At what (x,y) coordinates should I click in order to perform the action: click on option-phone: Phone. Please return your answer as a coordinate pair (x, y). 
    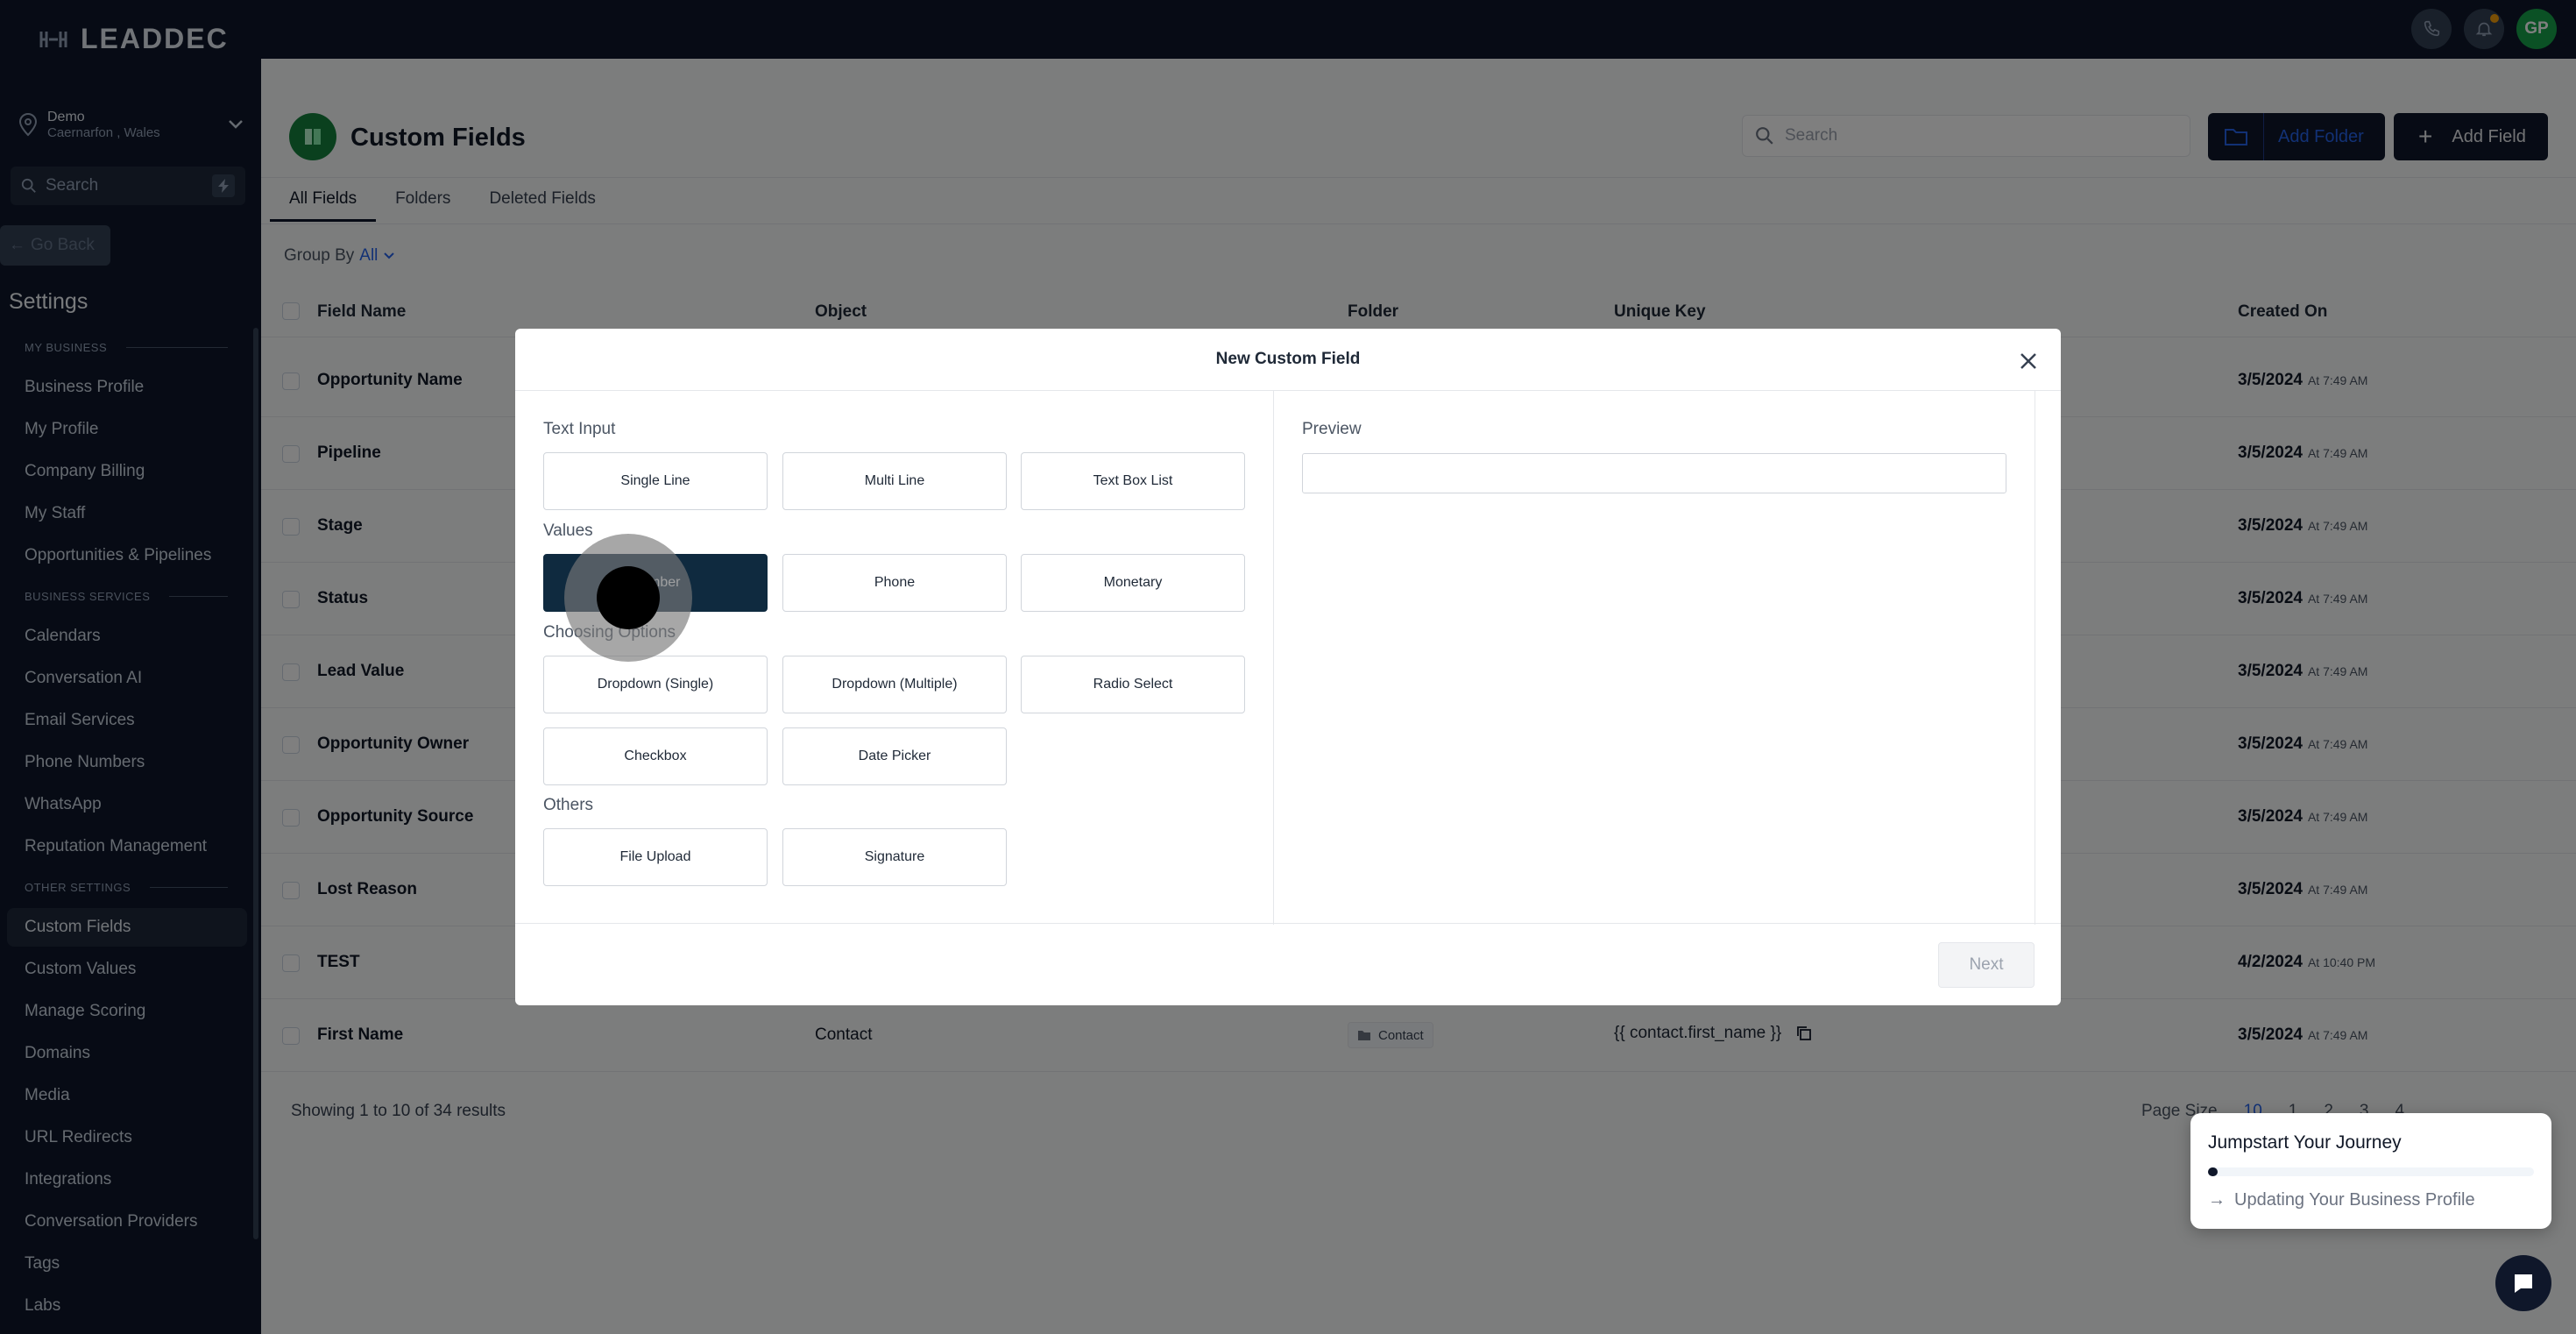
    Looking at the image, I should click on (894, 583).